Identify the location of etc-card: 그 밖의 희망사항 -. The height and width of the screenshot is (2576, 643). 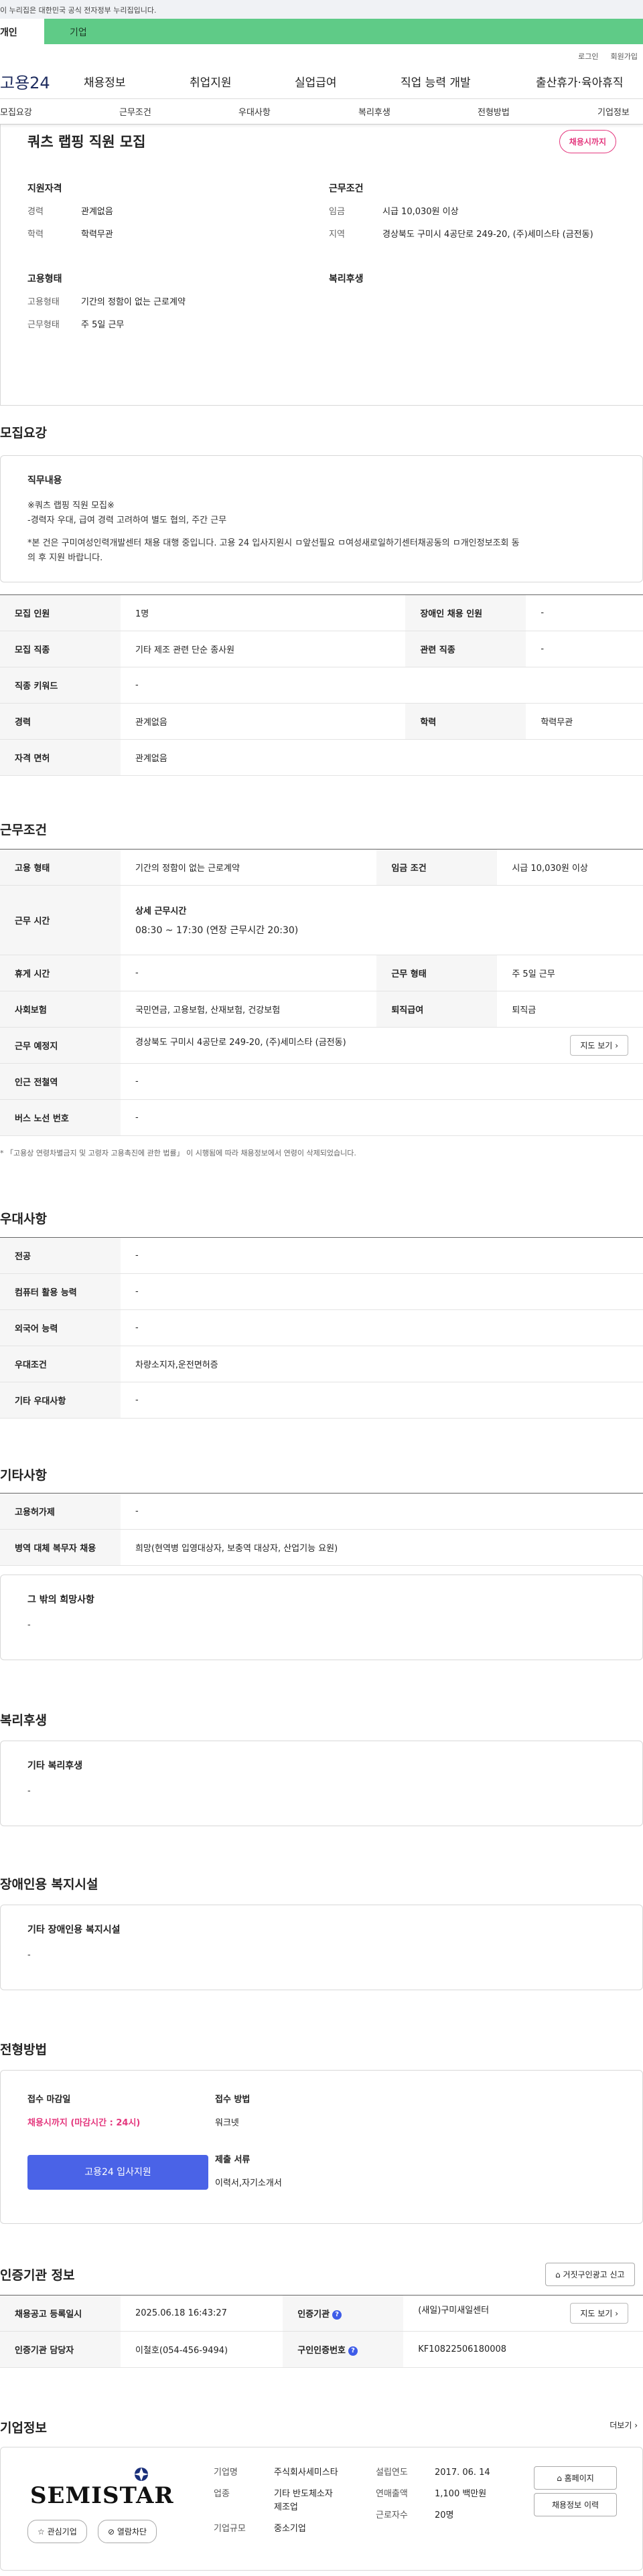
(321, 1617).